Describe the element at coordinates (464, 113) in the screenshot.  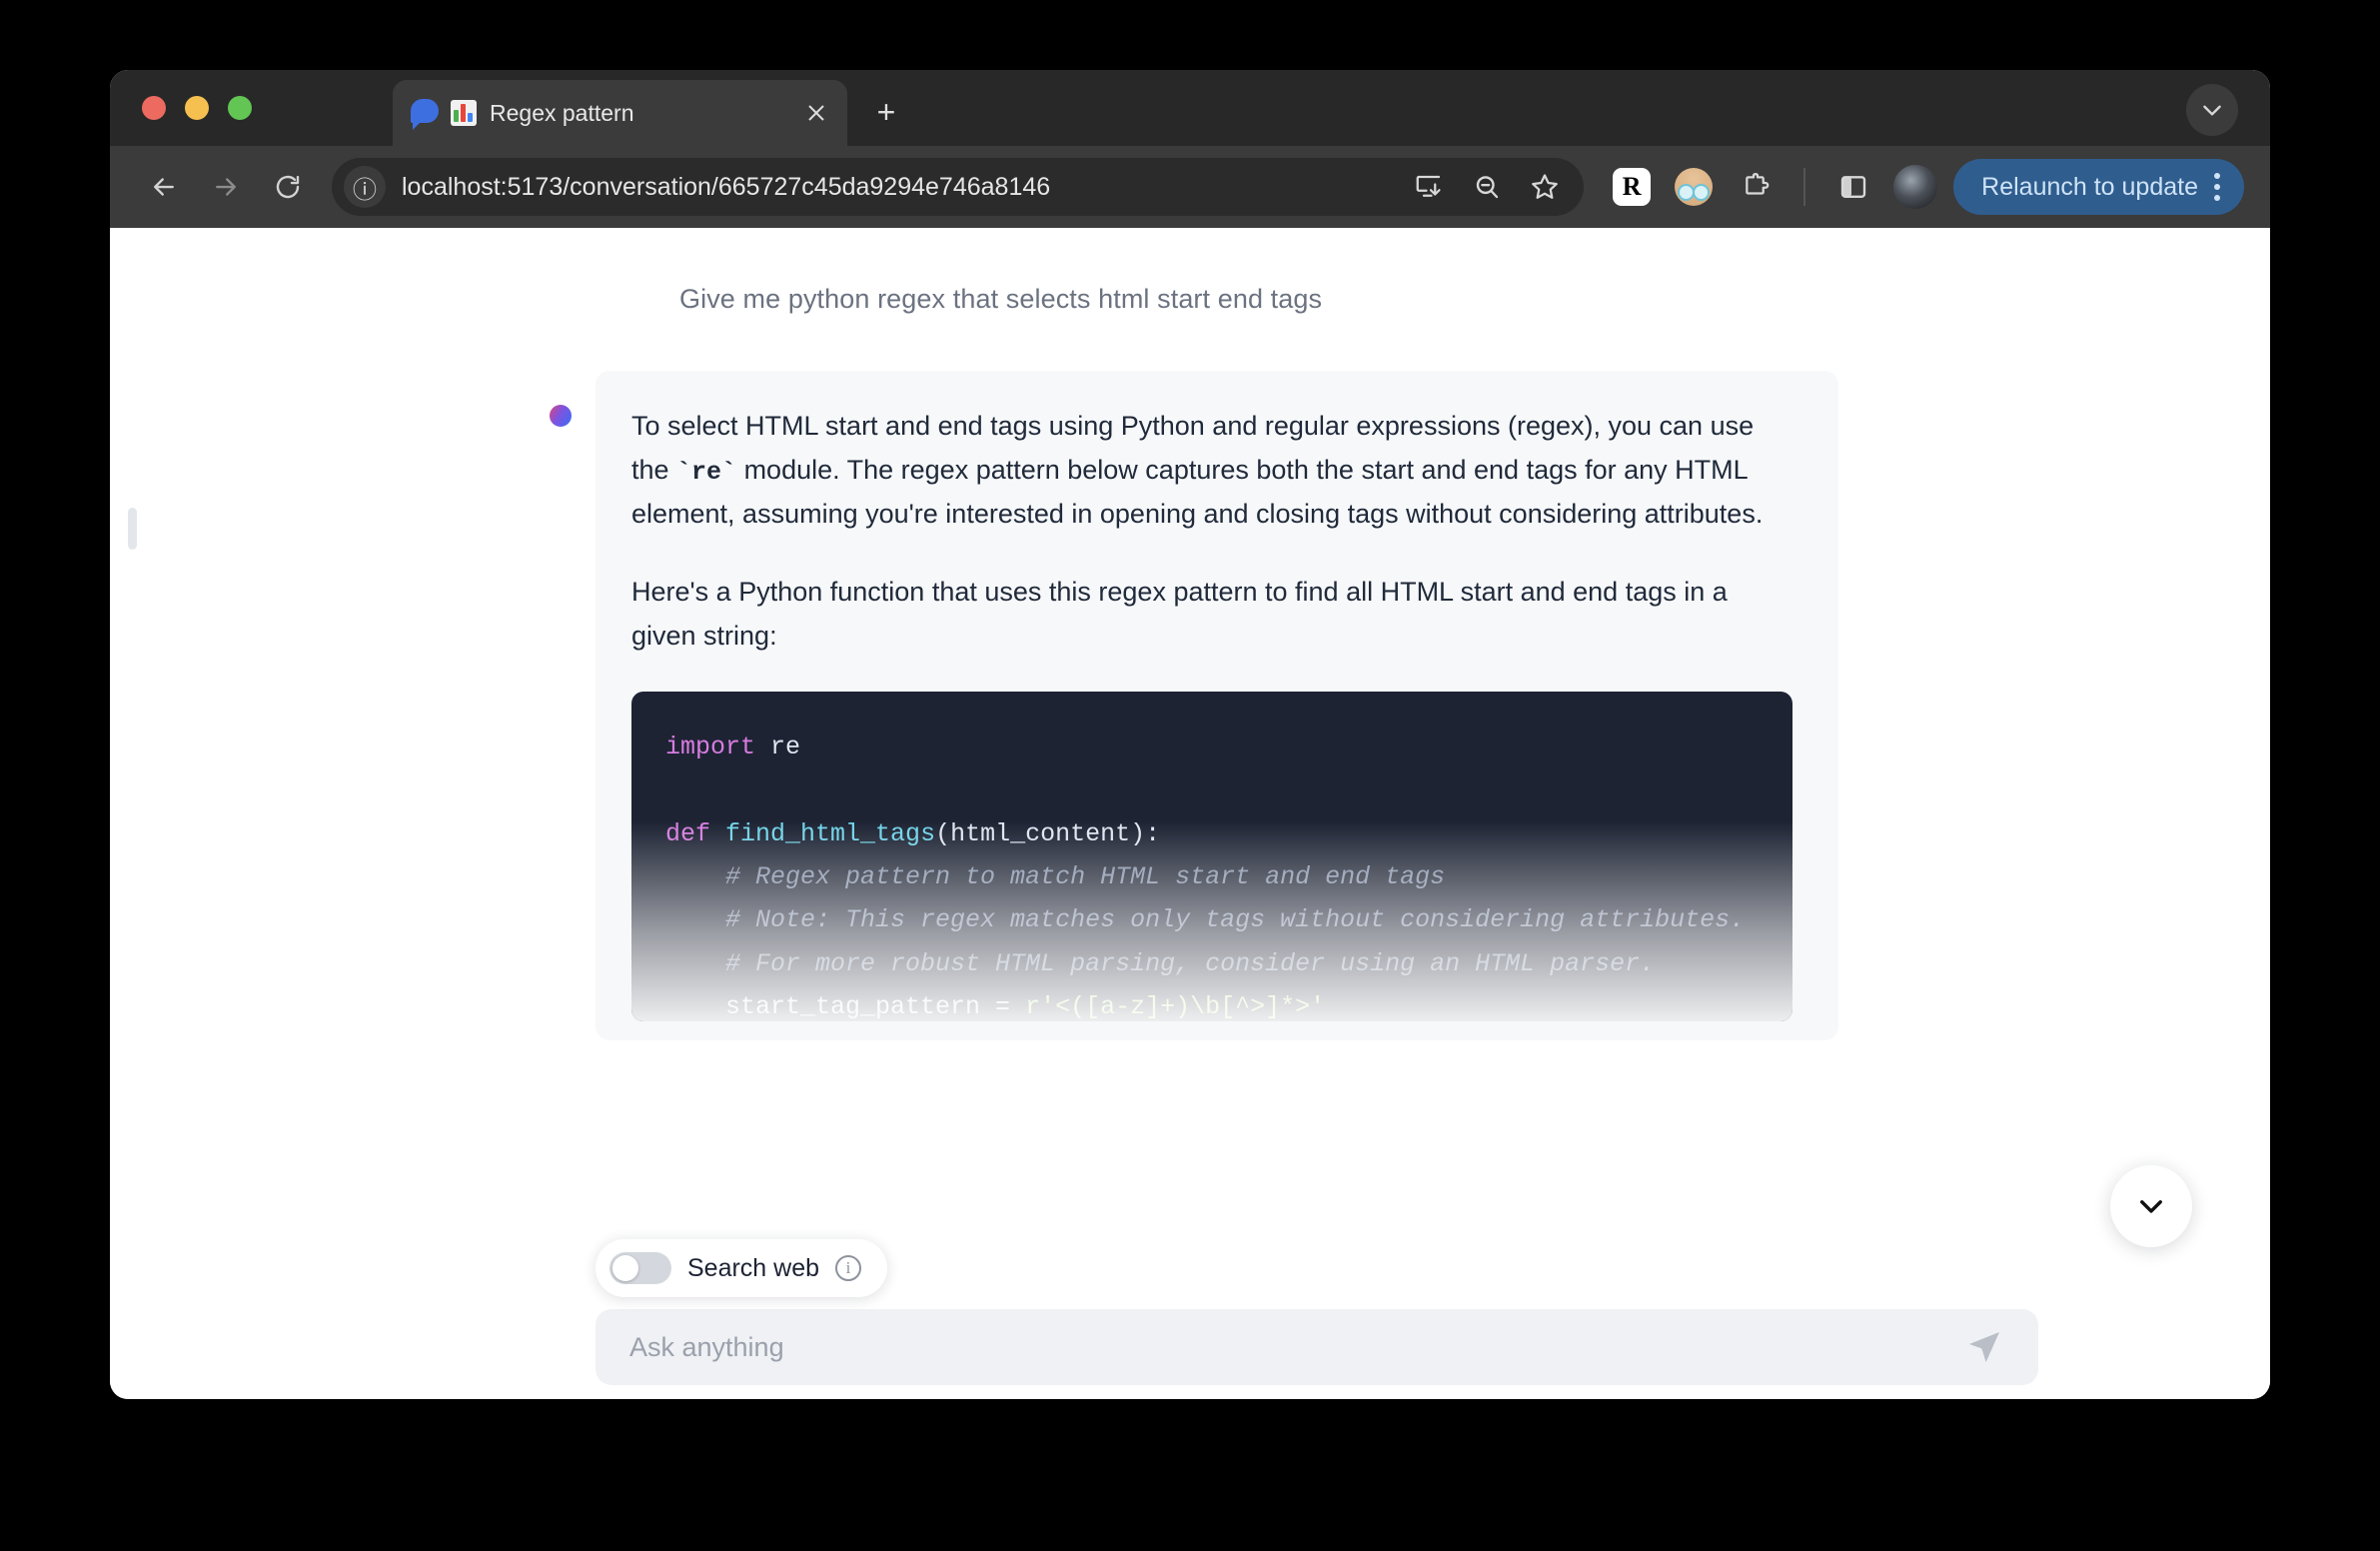
I see `bar-chart-favicon` at that location.